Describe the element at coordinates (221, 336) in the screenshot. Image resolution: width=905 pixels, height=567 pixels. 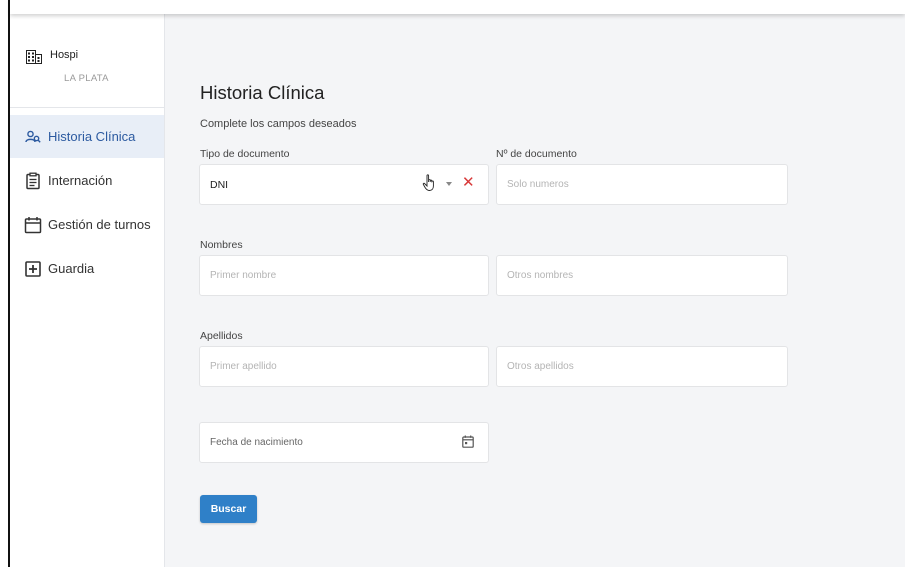
I see `surnames-label: Apellidos` at that location.